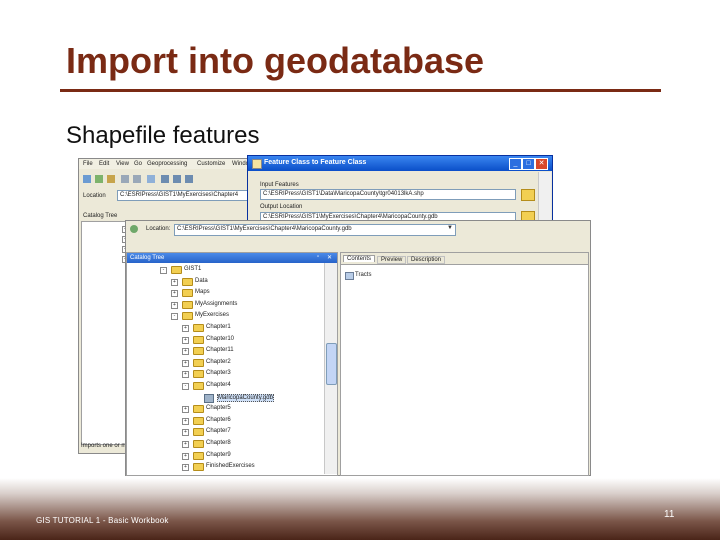 The width and height of the screenshot is (720, 540). Describe the element at coordinates (669, 514) in the screenshot. I see `page-number: 11` at that location.